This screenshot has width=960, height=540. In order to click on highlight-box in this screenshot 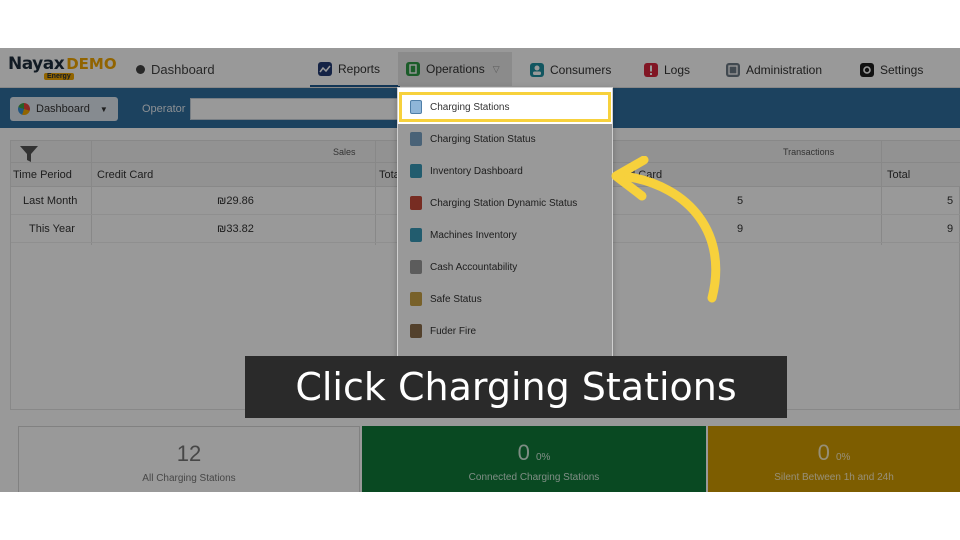, I will do `click(505, 107)`.